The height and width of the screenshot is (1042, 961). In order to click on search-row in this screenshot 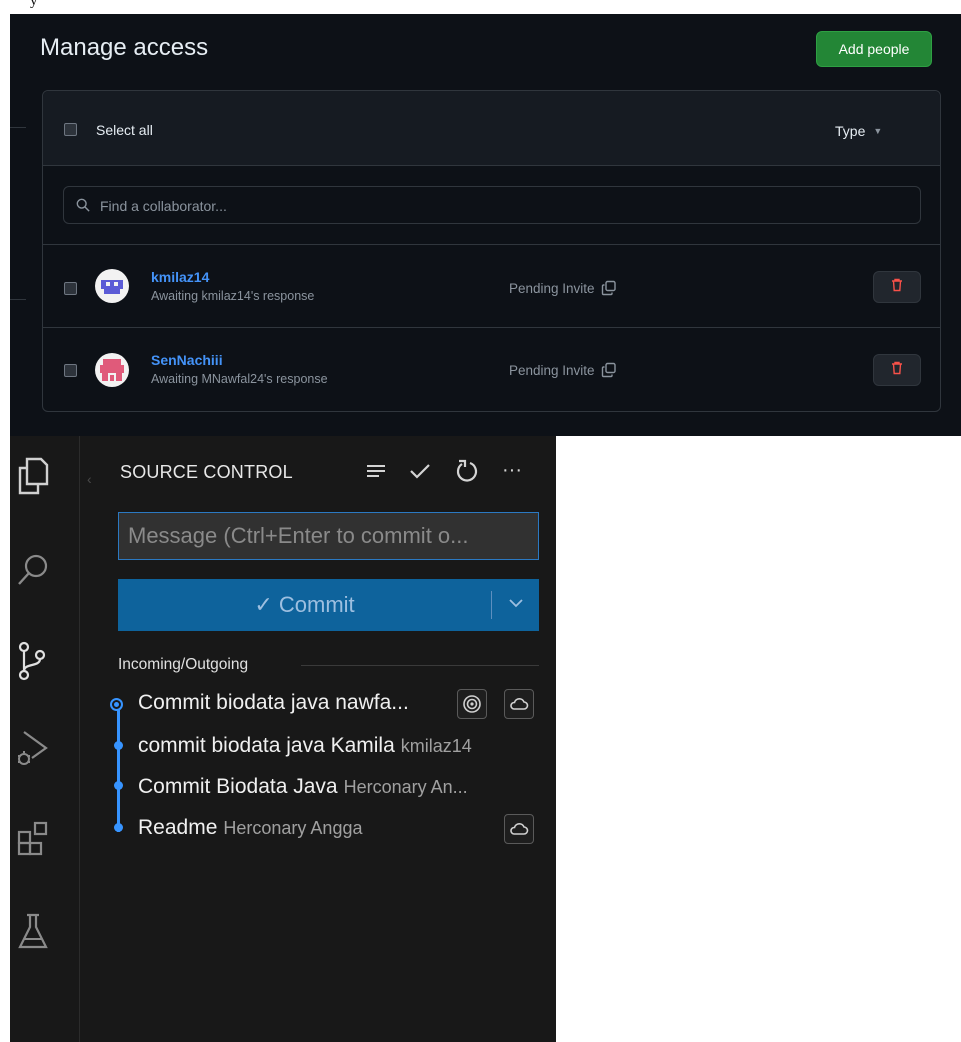, I will do `click(491, 205)`.